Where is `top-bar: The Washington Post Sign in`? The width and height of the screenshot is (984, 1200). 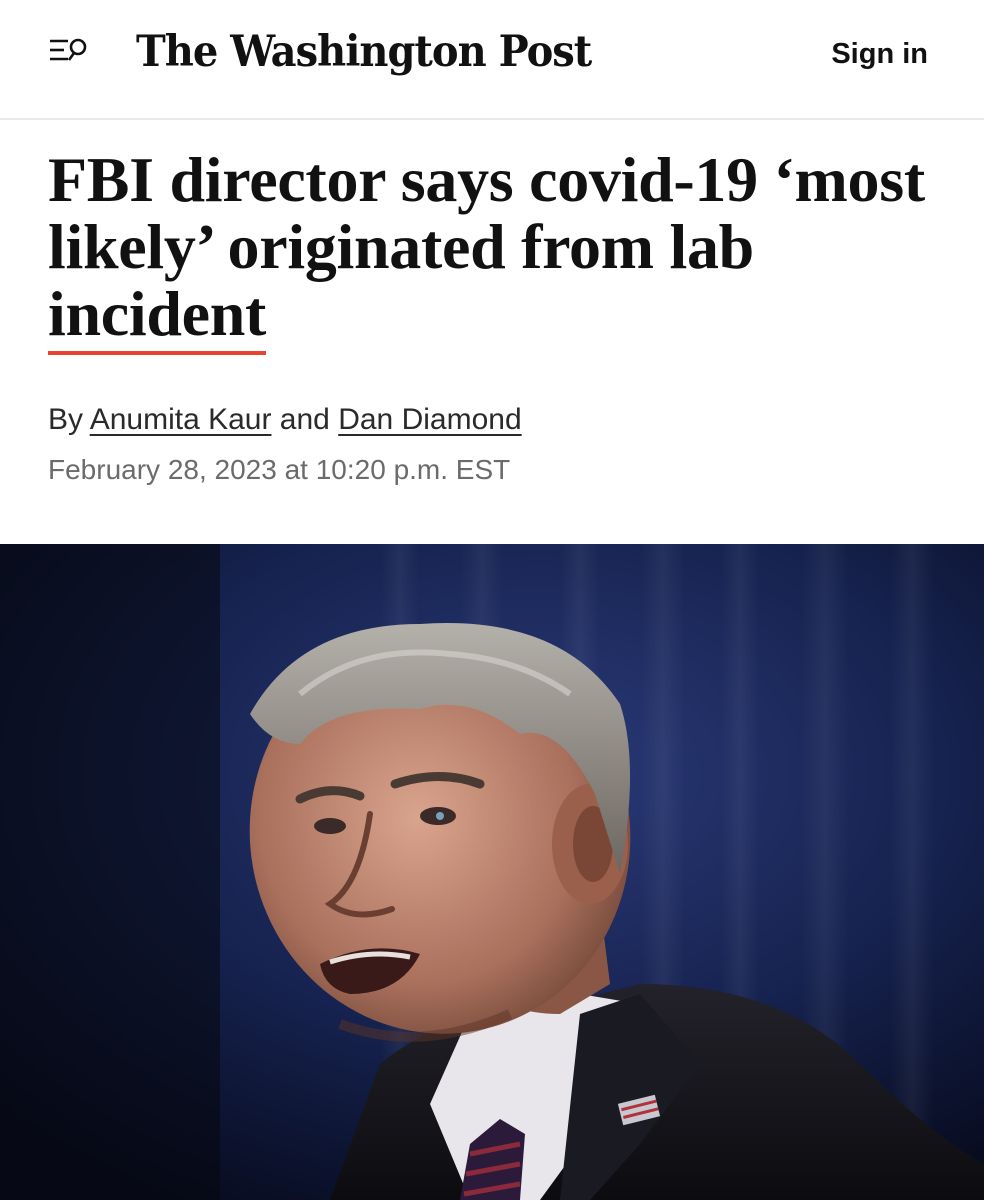
top-bar: The Washington Post Sign in is located at coordinates (492, 60).